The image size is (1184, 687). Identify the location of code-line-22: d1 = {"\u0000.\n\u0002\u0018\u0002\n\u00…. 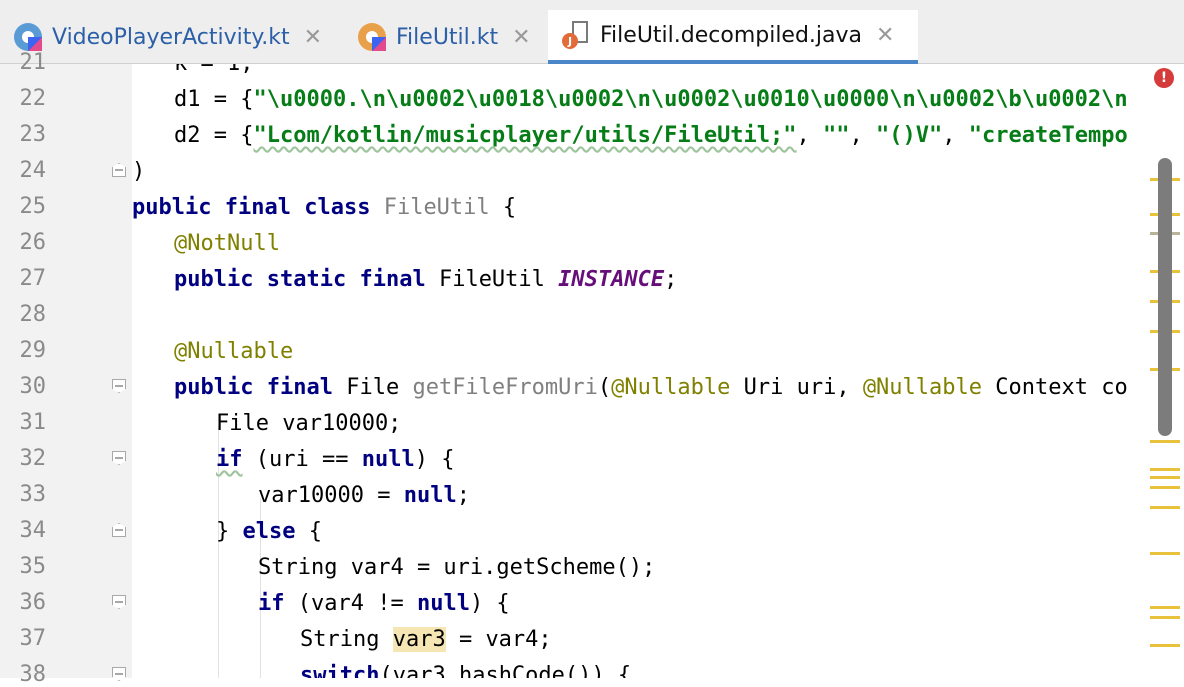
(651, 100).